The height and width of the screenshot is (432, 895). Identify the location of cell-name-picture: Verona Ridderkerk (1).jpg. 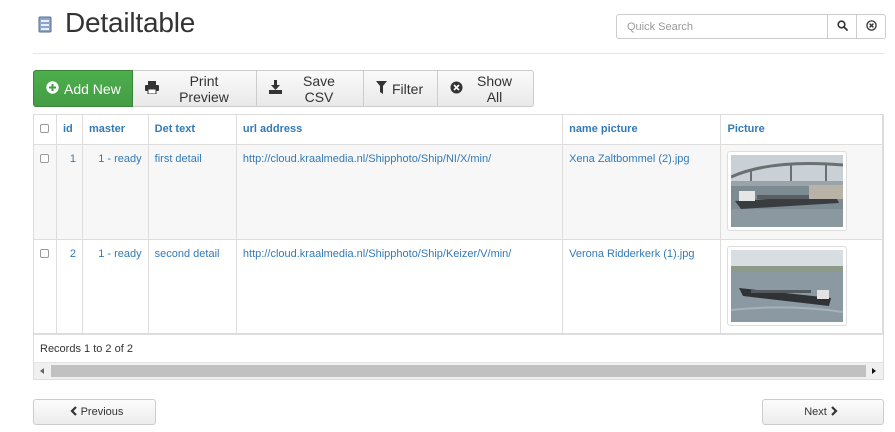
(642, 287).